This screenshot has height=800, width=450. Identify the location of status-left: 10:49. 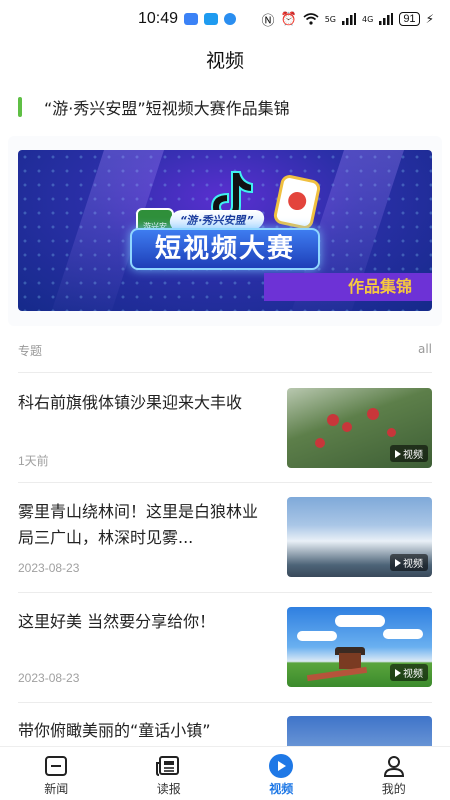
(187, 19).